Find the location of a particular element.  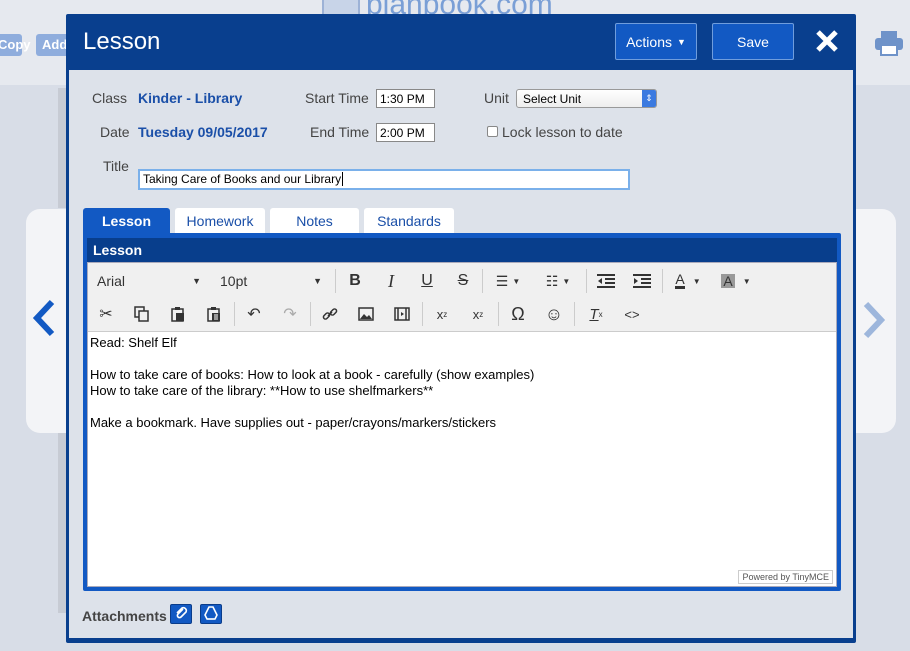

clear-formatting-icon: Tx is located at coordinates (596, 314).